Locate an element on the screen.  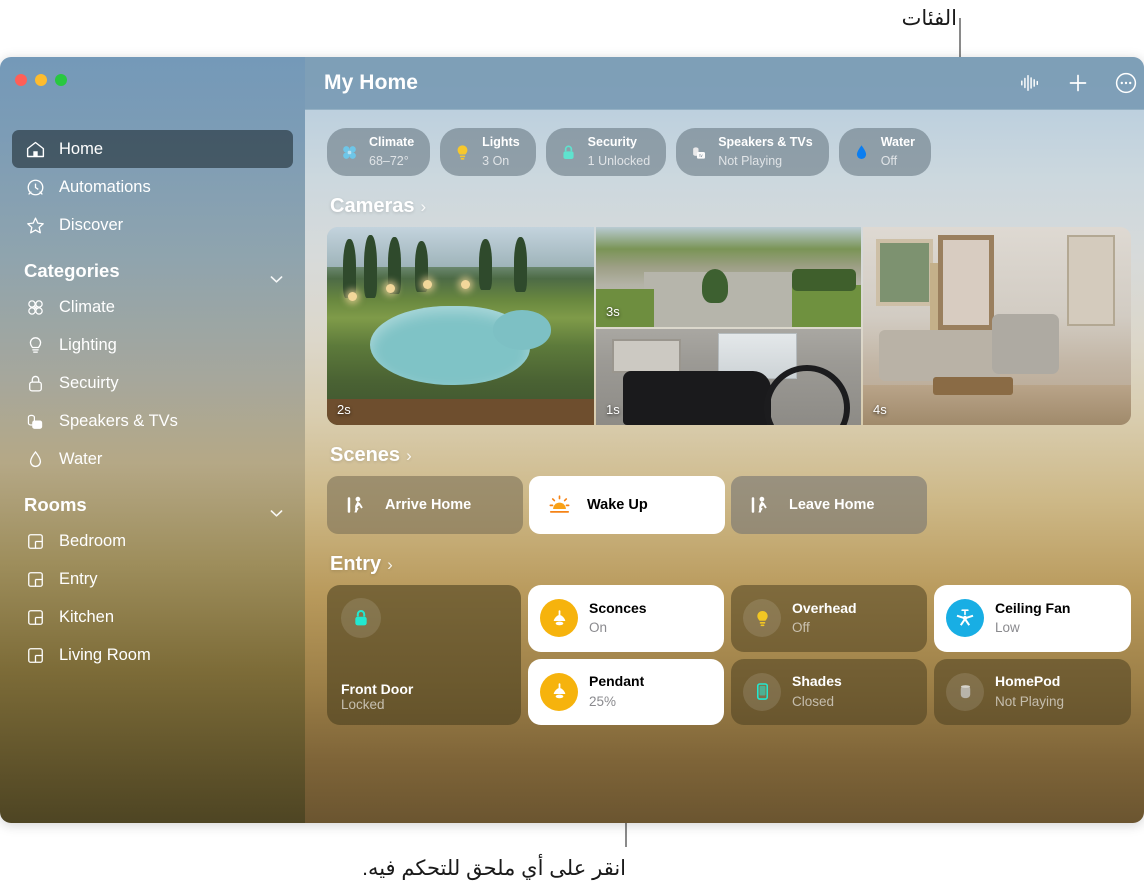
accessory-status: Locked is located at coordinates (363, 704).